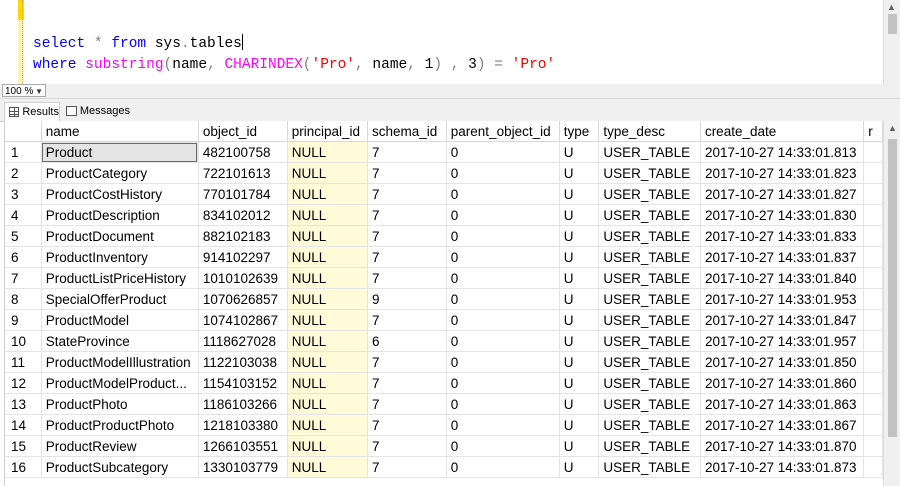 The height and width of the screenshot is (486, 900). What do you see at coordinates (782, 299) in the screenshot?
I see `grid-cell: 2017-10-27 14:33:01.953` at bounding box center [782, 299].